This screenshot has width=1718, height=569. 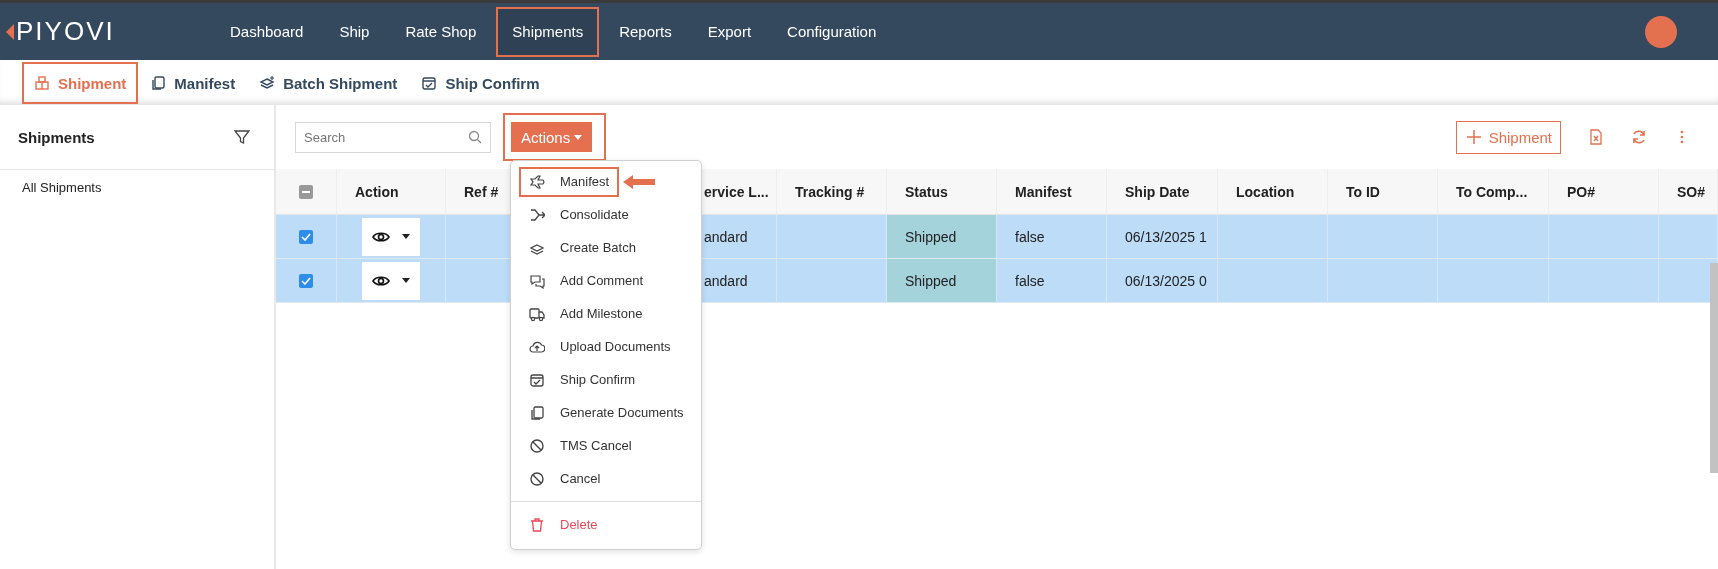 I want to click on column-header: Ship Date, so click(x=1157, y=191).